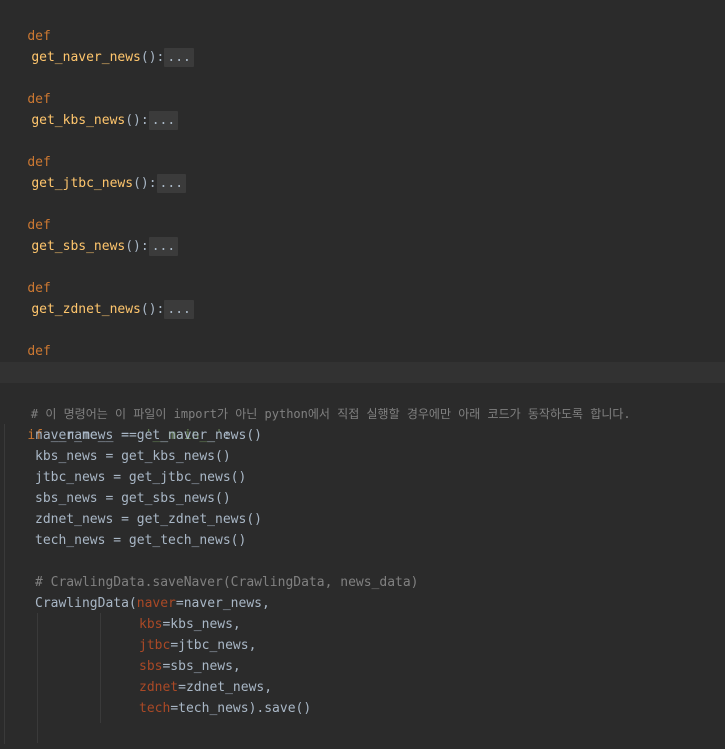 This screenshot has height=749, width=725. Describe the element at coordinates (362, 708) in the screenshot. I see `code-line-call-arg: tech=tech_news).save()` at that location.